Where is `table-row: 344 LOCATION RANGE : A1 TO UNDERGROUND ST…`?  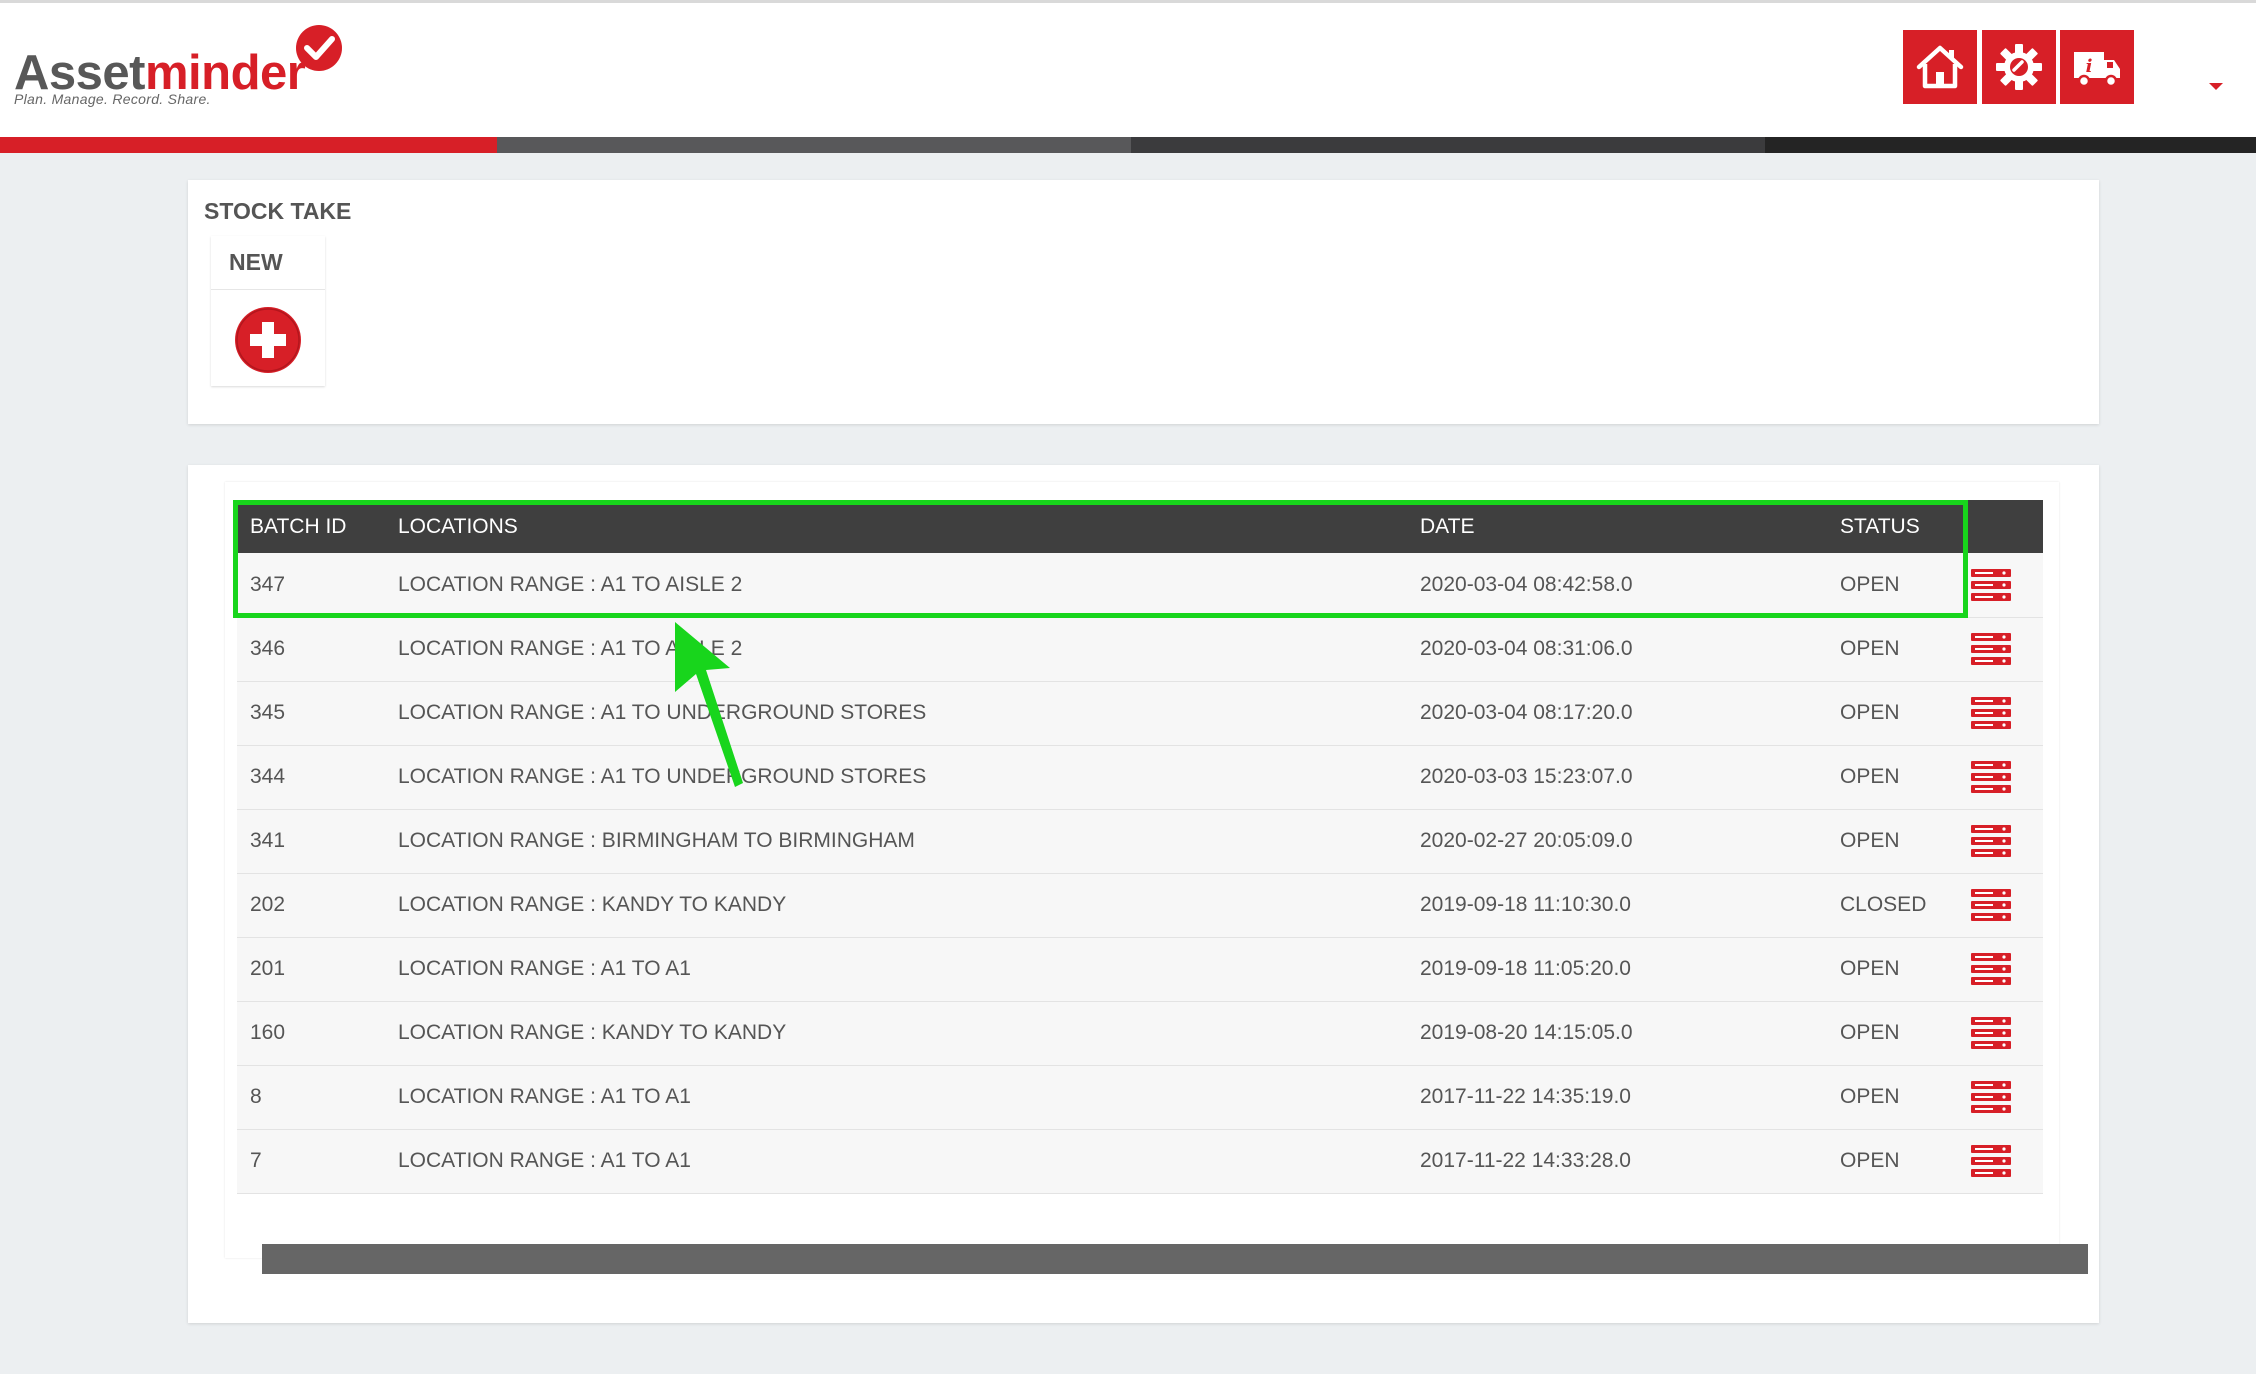 table-row: 344 LOCATION RANGE : A1 TO UNDERGROUND ST… is located at coordinates (1140, 777).